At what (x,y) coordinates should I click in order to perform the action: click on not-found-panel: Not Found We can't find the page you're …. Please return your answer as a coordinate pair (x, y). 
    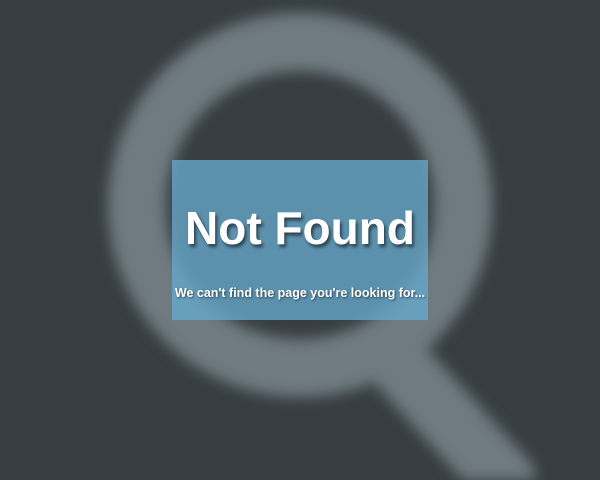
    Looking at the image, I should click on (300, 240).